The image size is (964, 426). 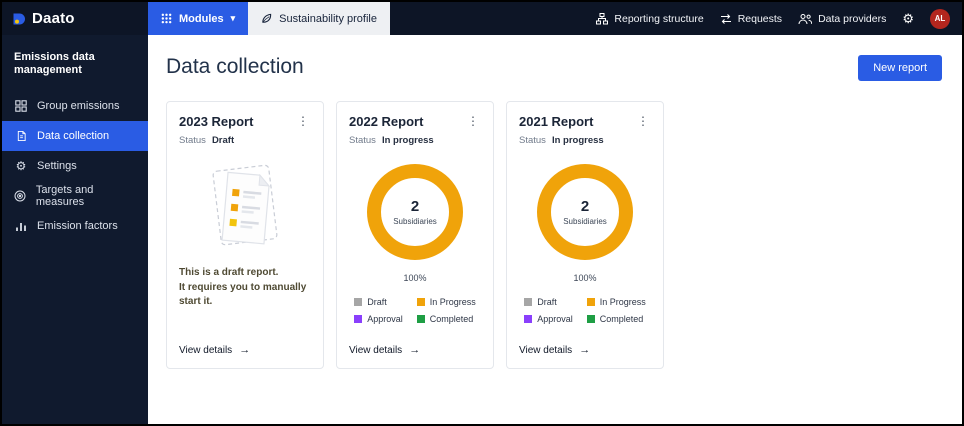 What do you see at coordinates (245, 205) in the screenshot?
I see `draft-document-illustration` at bounding box center [245, 205].